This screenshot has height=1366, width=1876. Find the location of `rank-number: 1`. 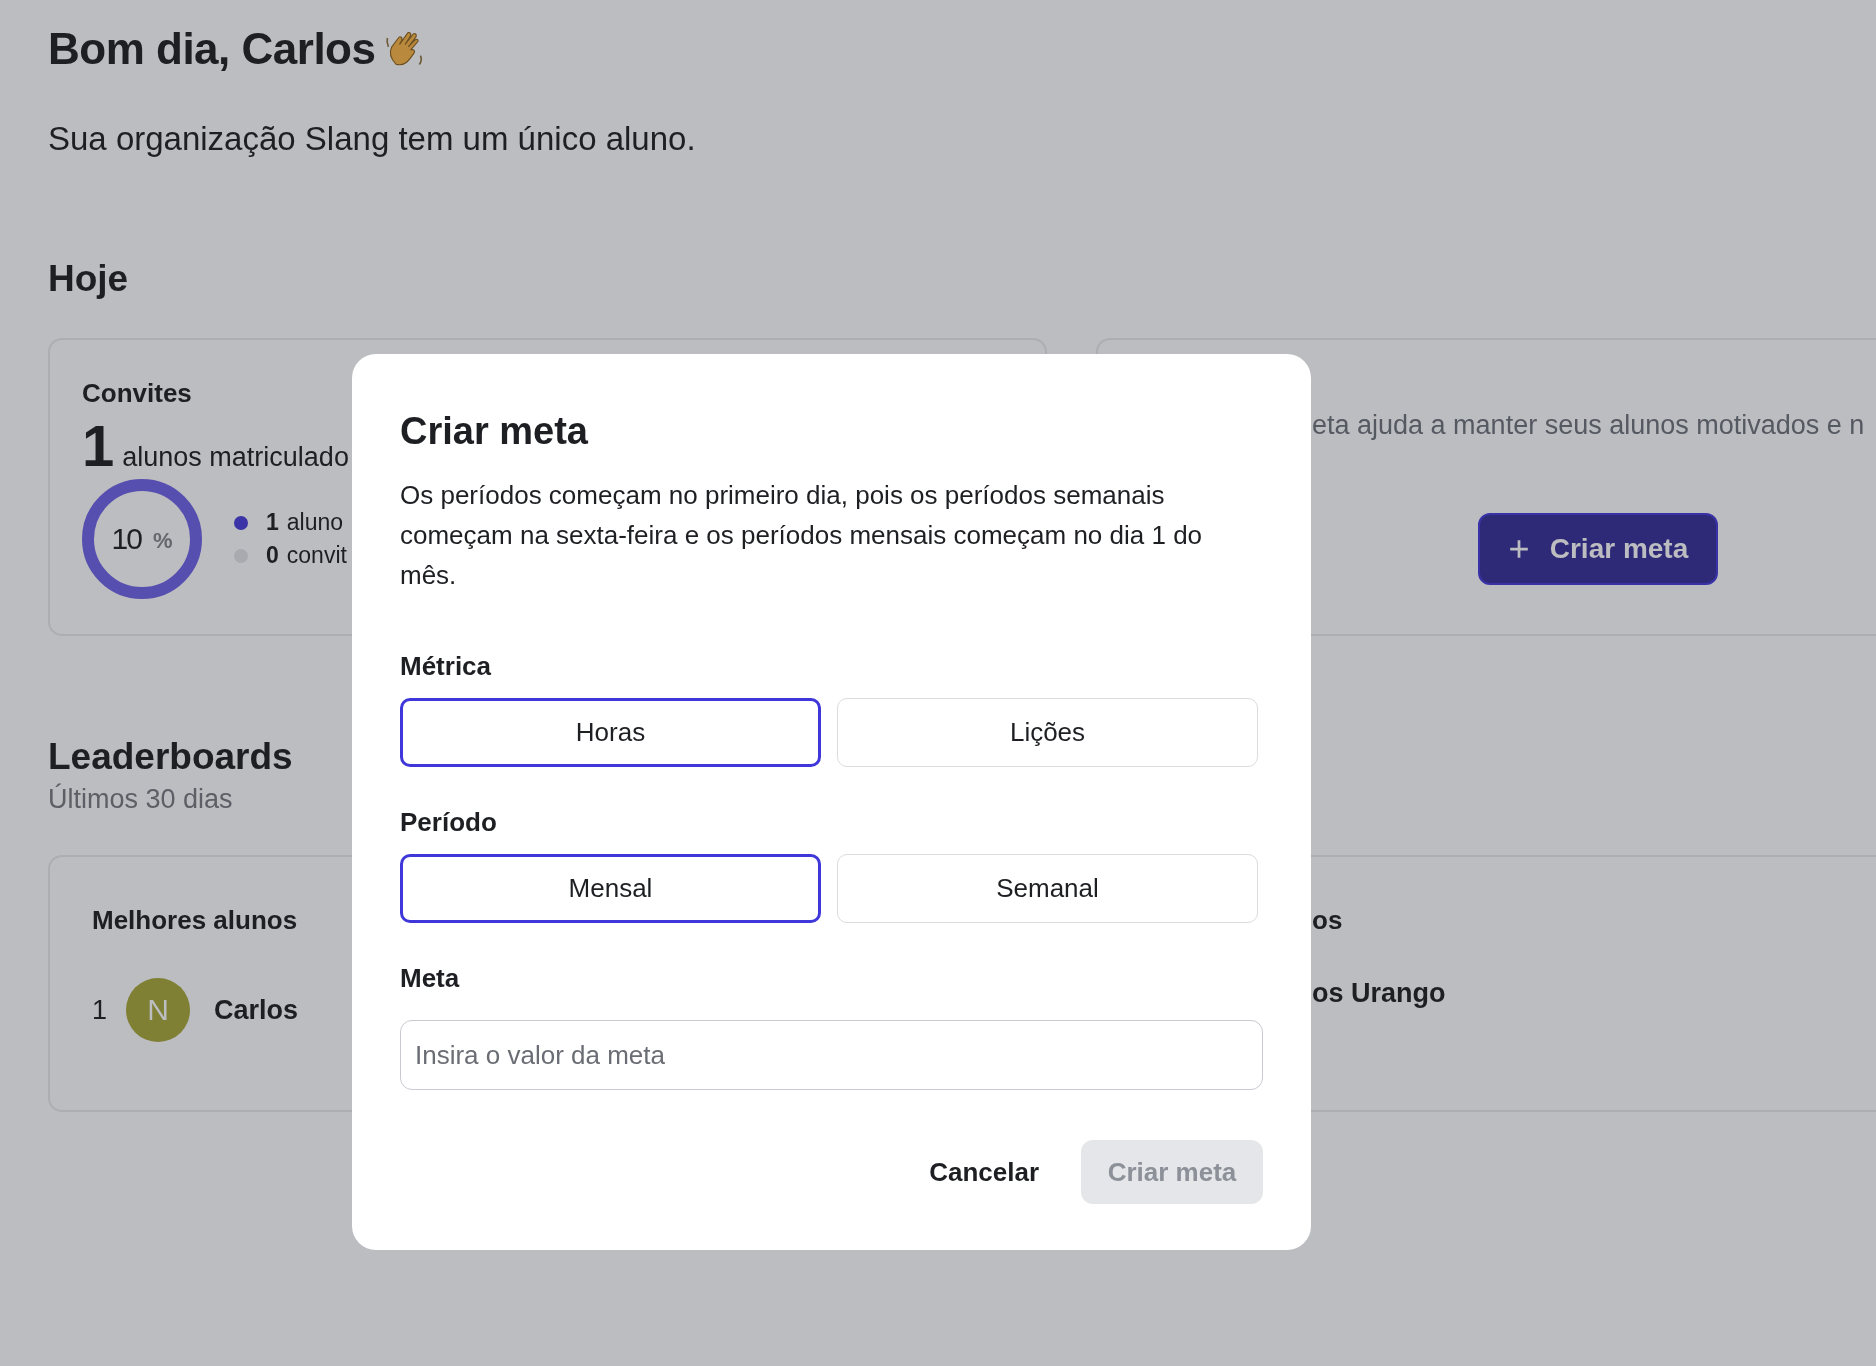

rank-number: 1 is located at coordinates (100, 1010).